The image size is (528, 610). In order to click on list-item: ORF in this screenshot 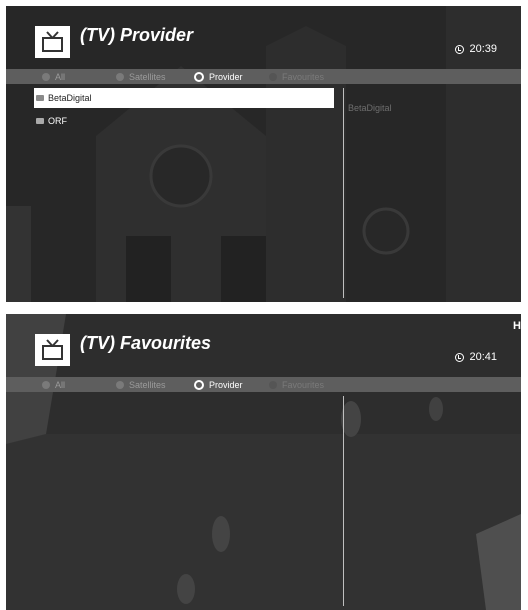, I will do `click(184, 121)`.